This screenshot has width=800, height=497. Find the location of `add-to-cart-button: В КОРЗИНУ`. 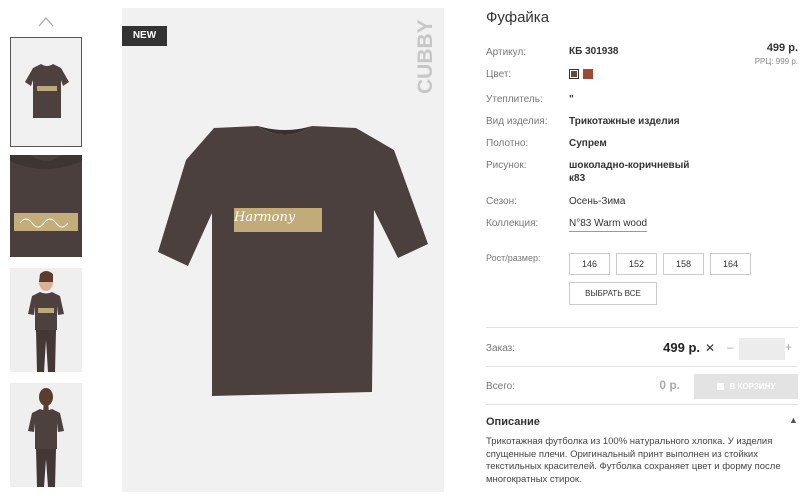

add-to-cart-button: В КОРЗИНУ is located at coordinates (746, 386).